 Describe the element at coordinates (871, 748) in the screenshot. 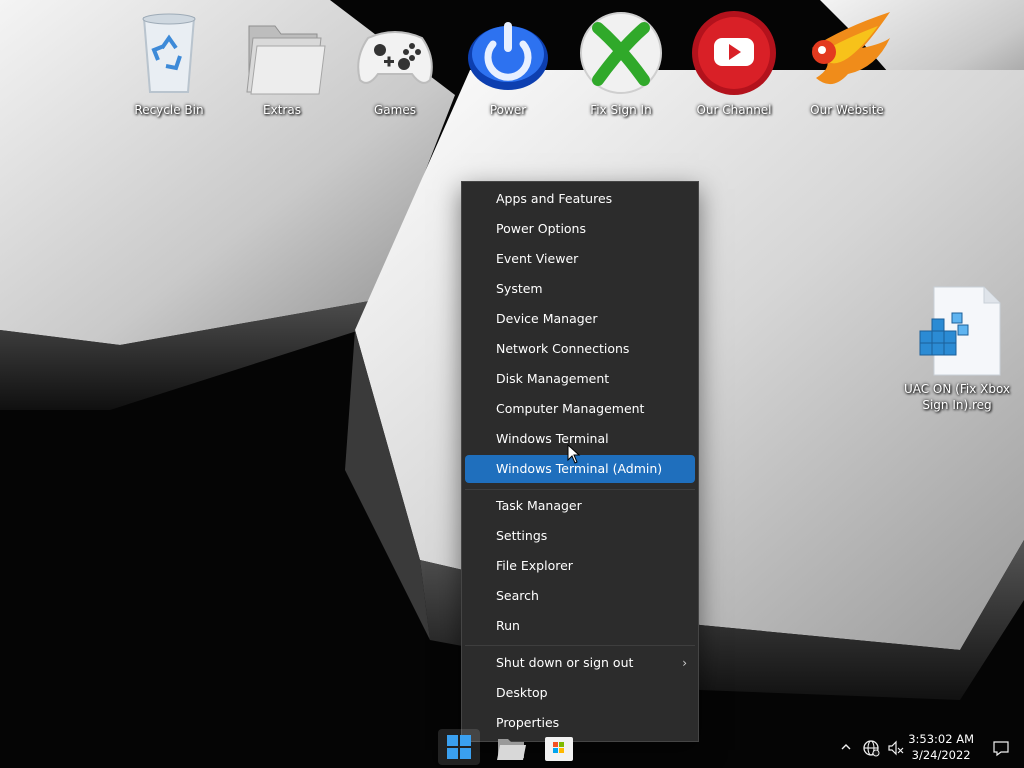

I see `network-icon` at that location.